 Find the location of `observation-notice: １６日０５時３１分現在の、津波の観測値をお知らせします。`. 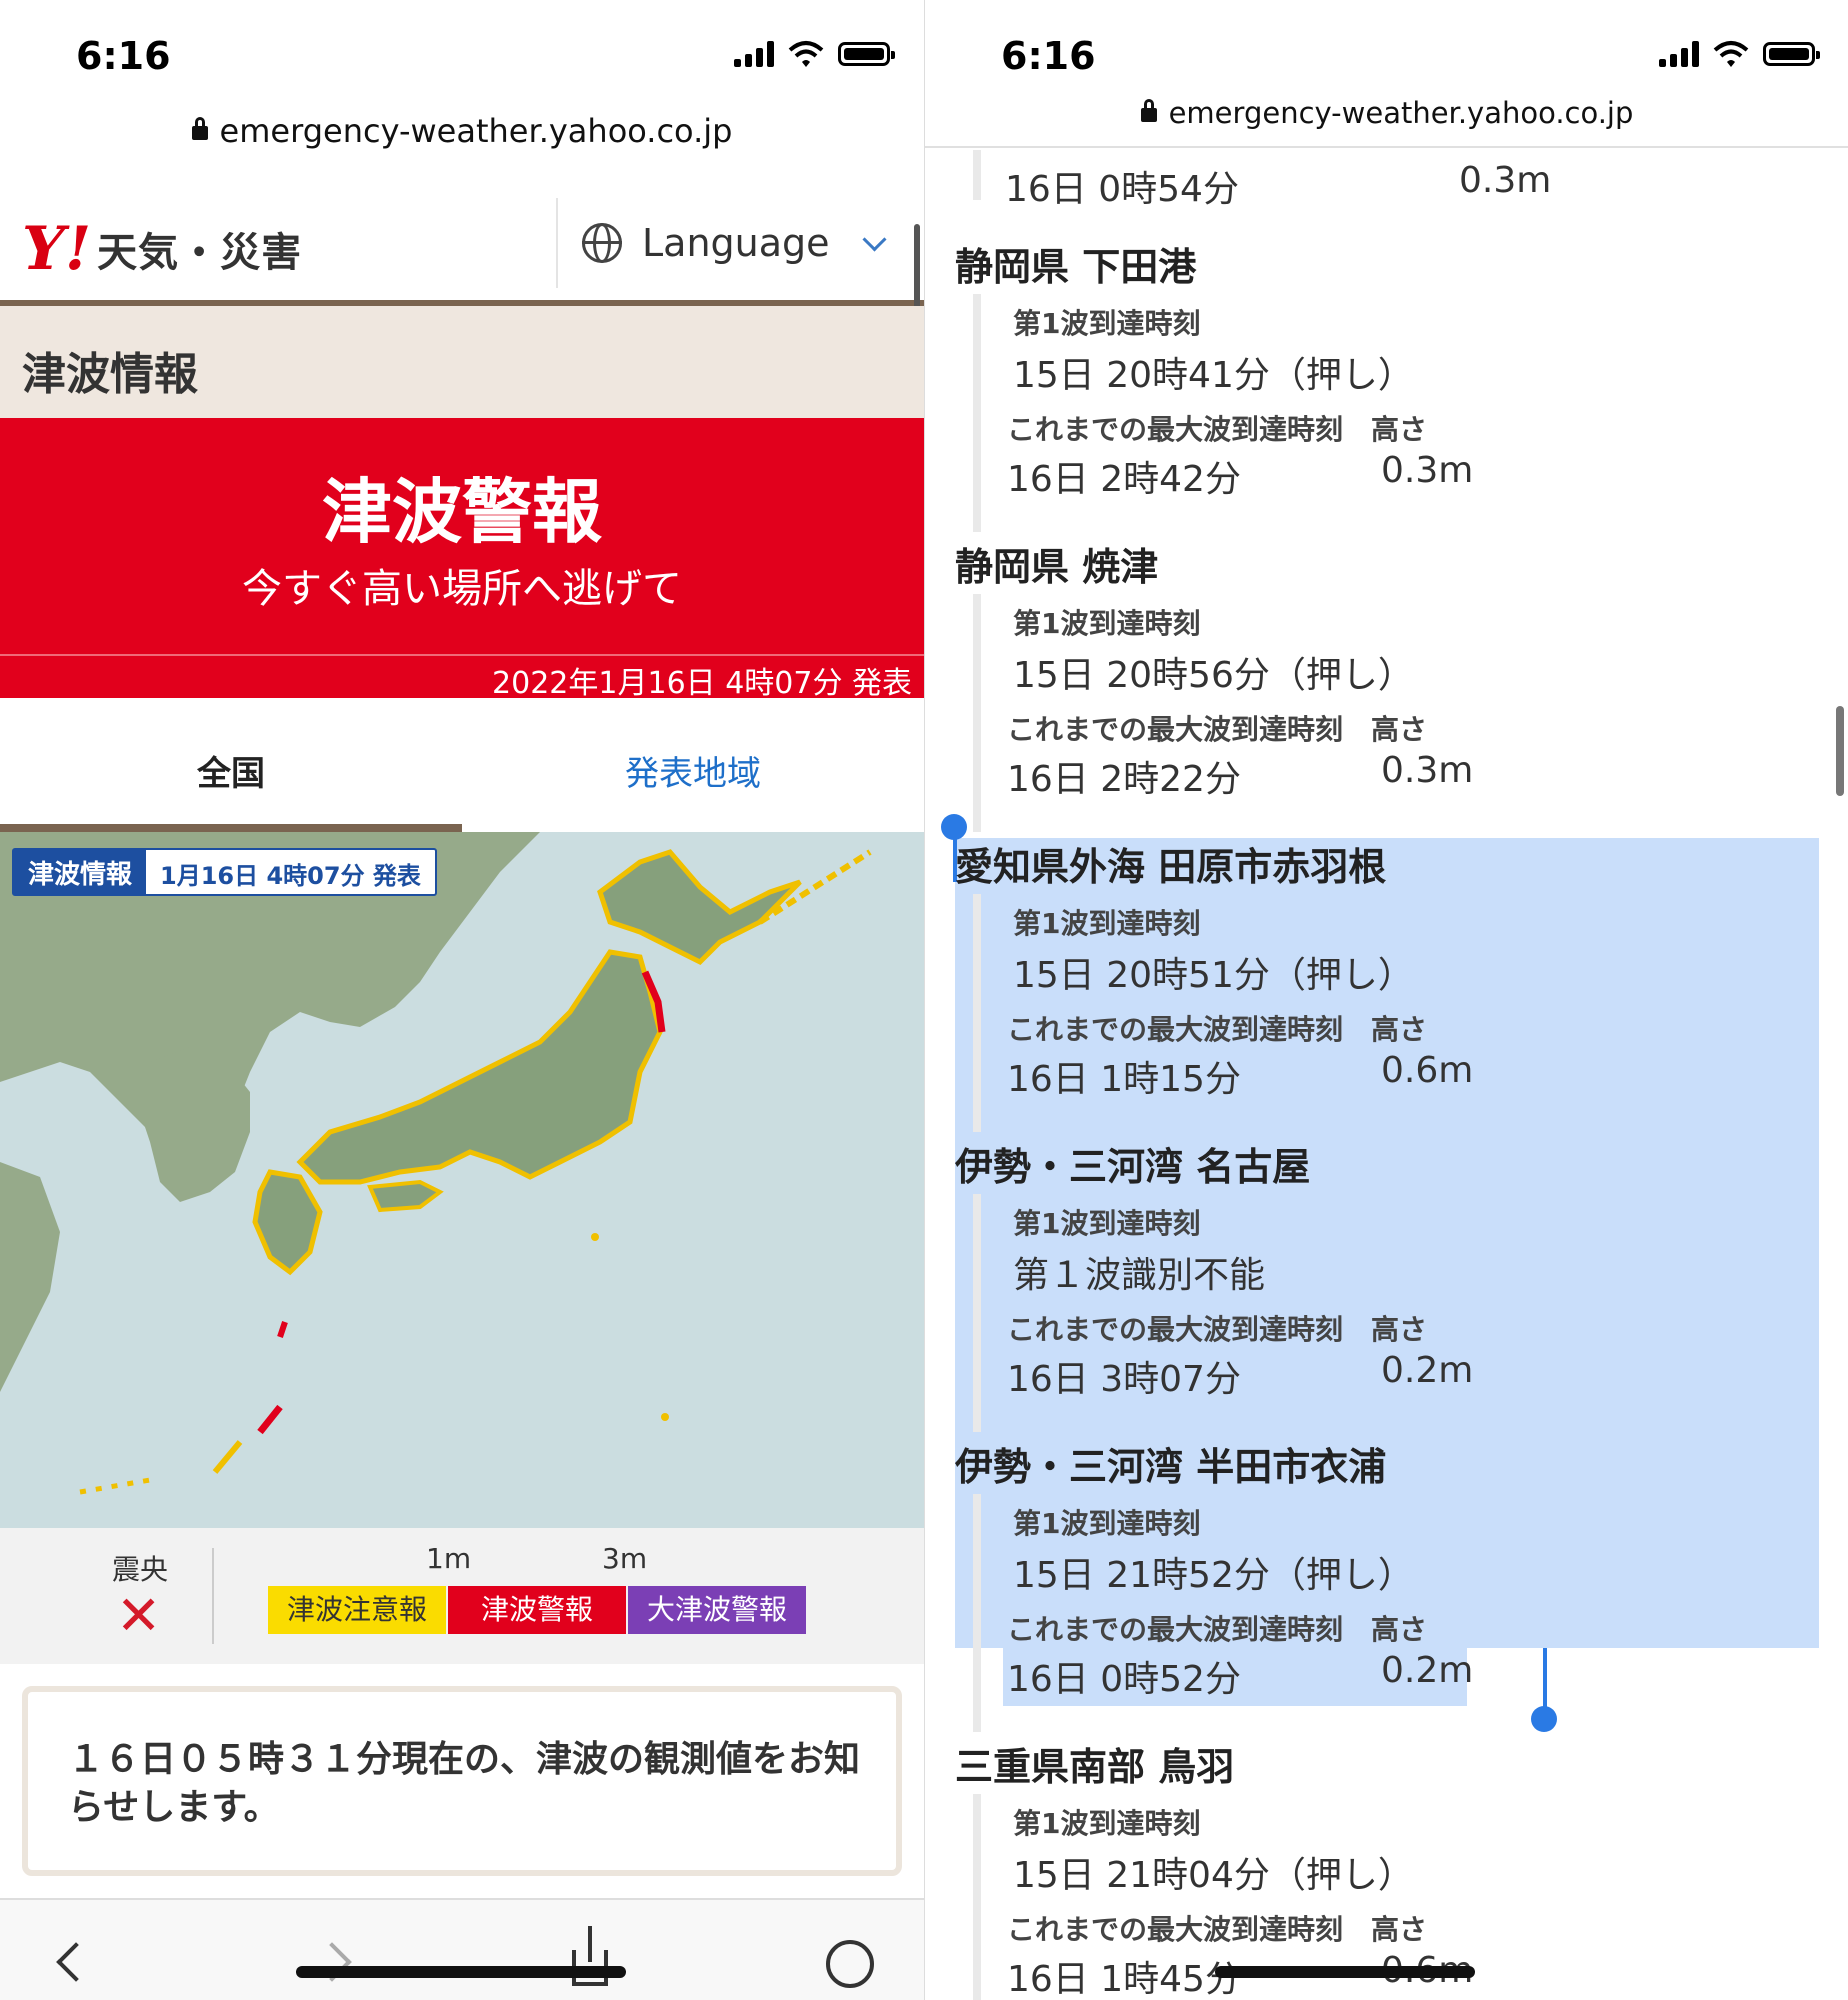

observation-notice: １６日０５時３１分現在の、津波の観測値をお知らせします。 is located at coordinates (462, 1781).